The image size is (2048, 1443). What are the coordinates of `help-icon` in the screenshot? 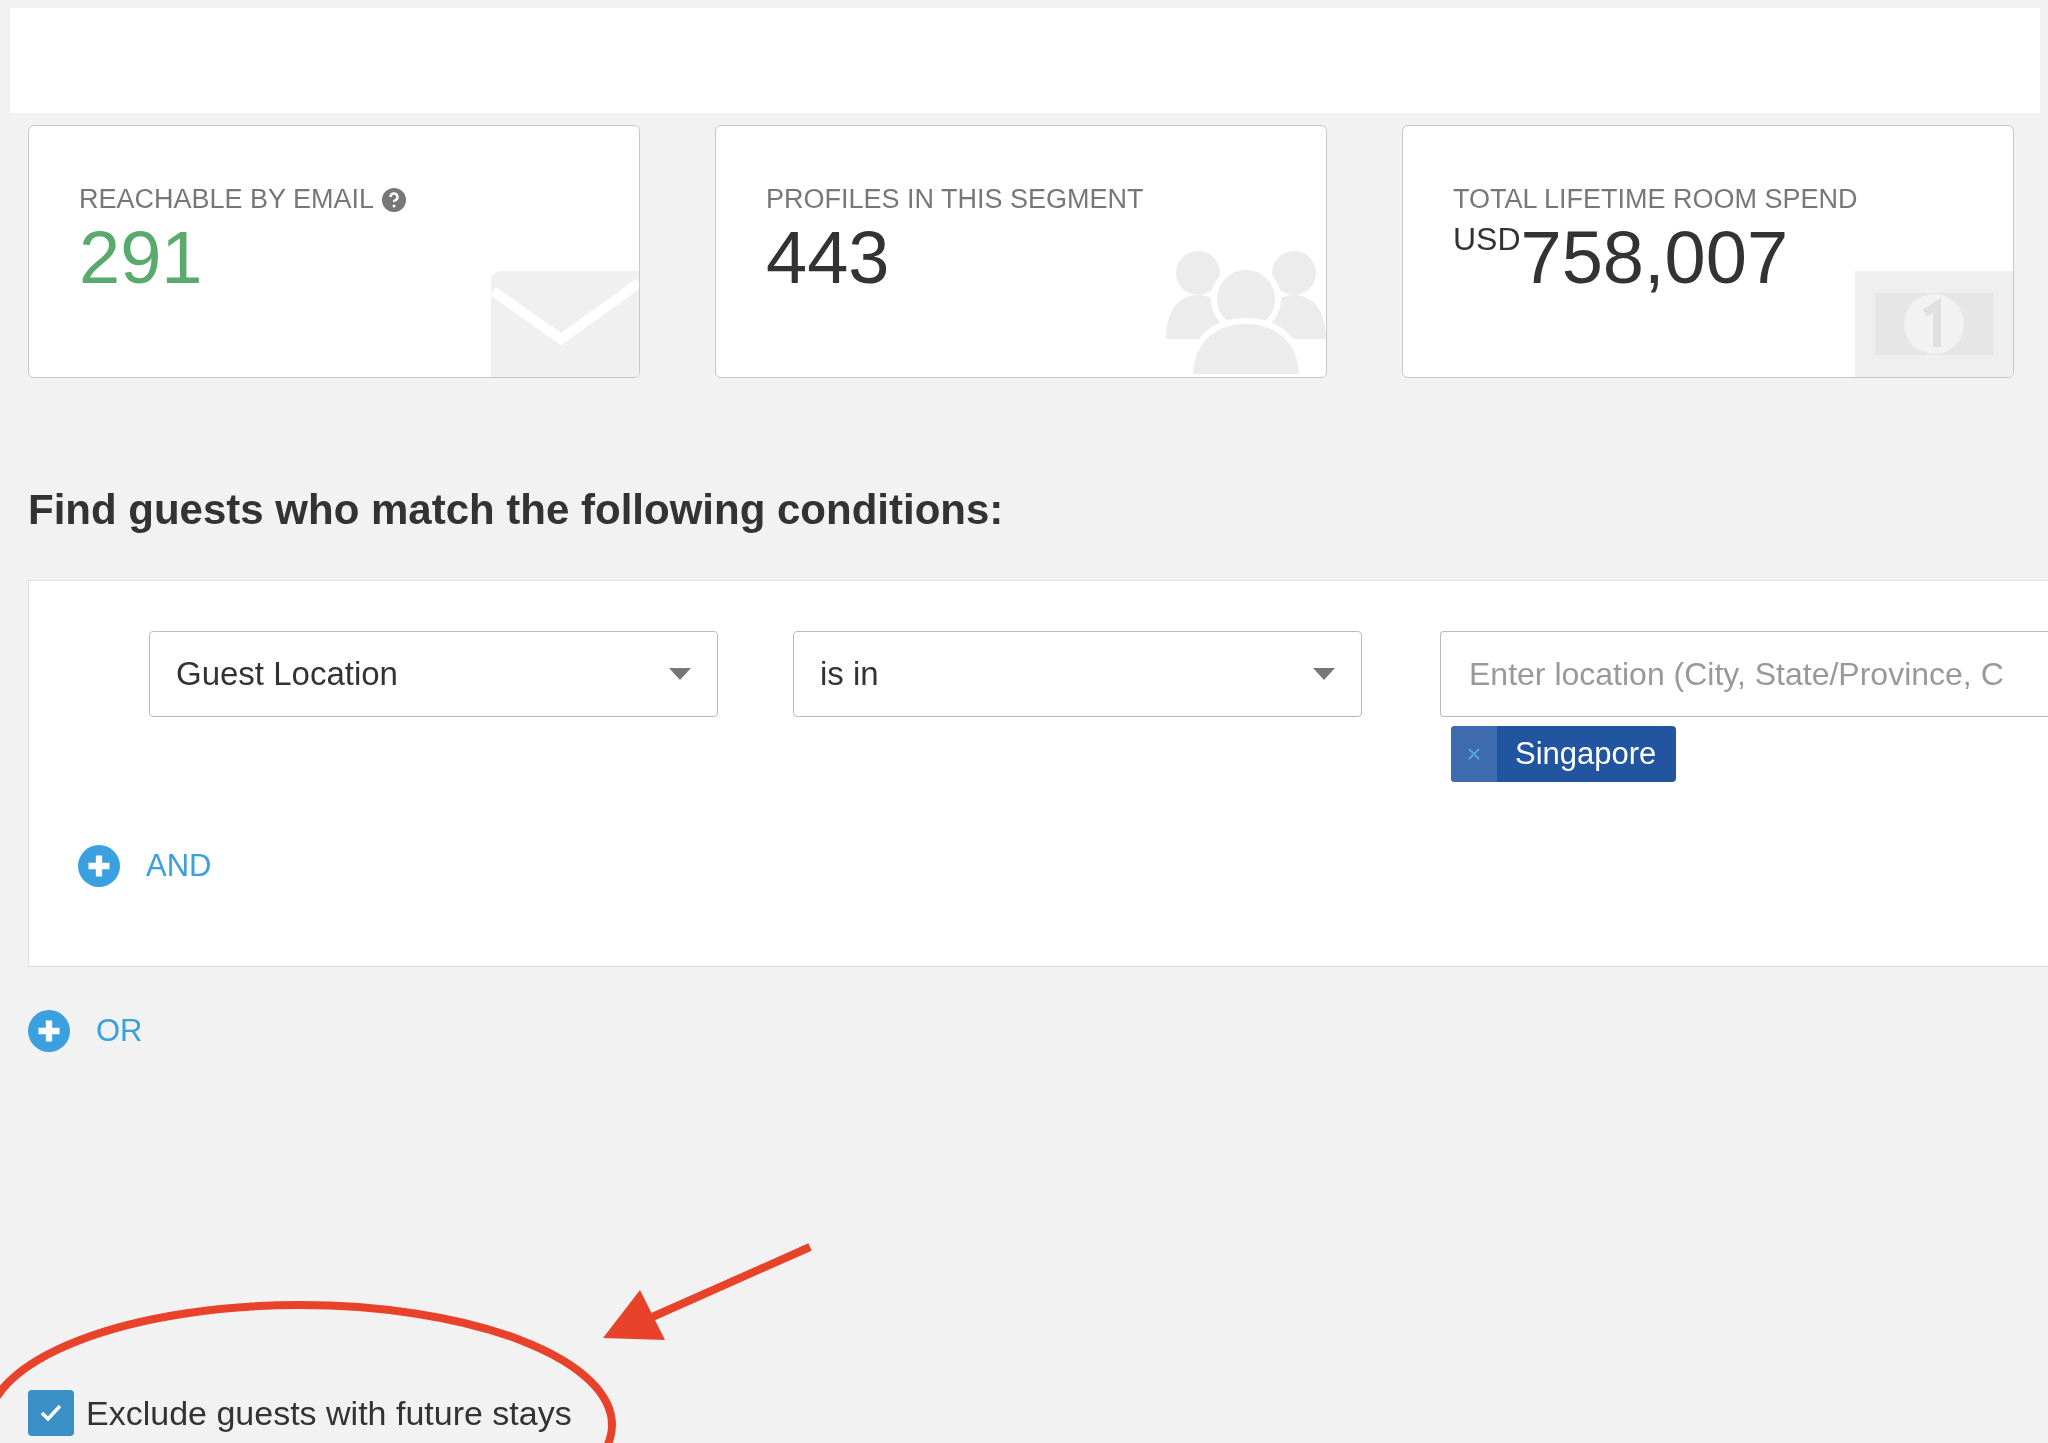 It's located at (394, 199).